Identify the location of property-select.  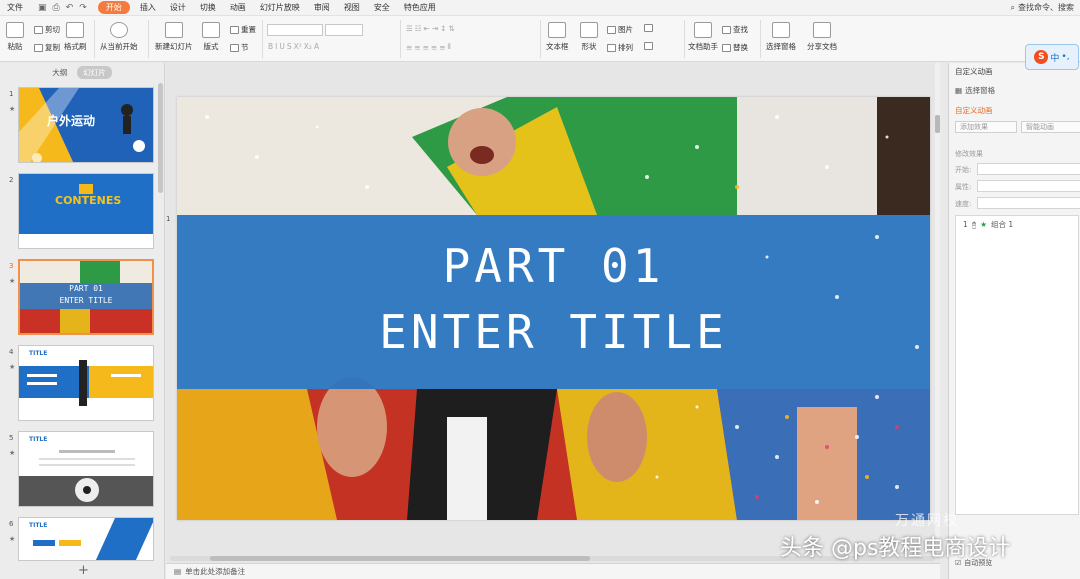
(1028, 186).